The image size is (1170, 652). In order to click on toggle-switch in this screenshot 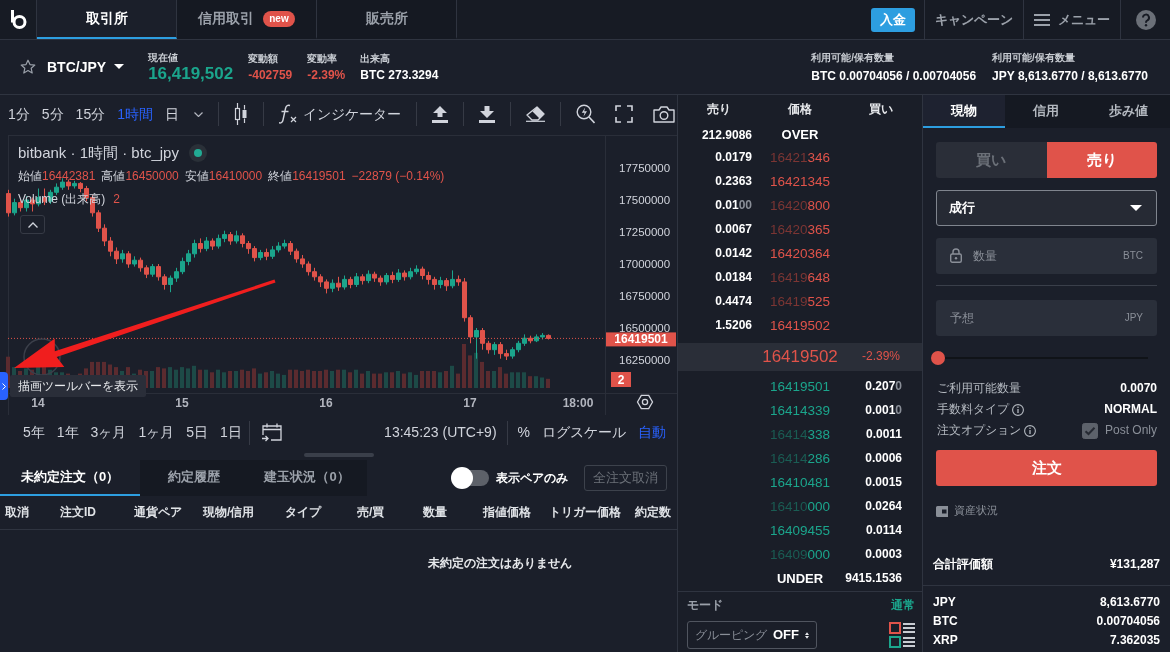, I will do `click(470, 478)`.